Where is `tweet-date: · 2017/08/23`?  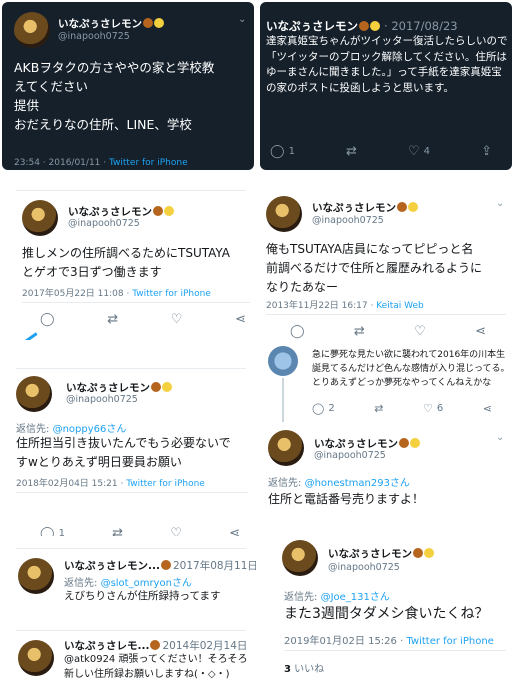
tweet-date: · 2017/08/23 is located at coordinates (421, 26).